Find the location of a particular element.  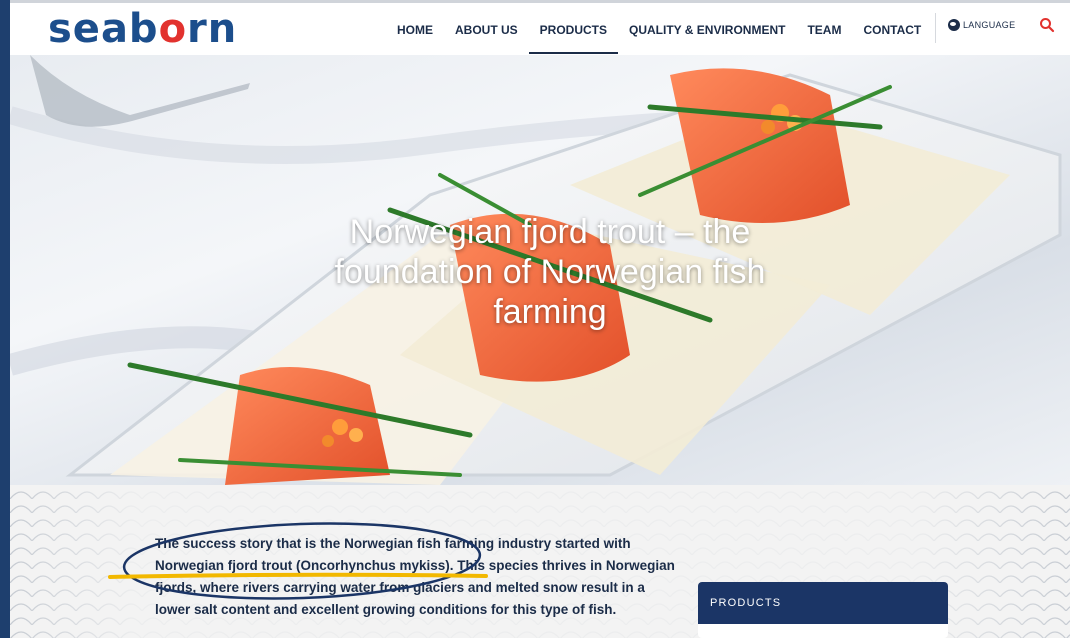

logo-text-right: rn is located at coordinates (212, 29).